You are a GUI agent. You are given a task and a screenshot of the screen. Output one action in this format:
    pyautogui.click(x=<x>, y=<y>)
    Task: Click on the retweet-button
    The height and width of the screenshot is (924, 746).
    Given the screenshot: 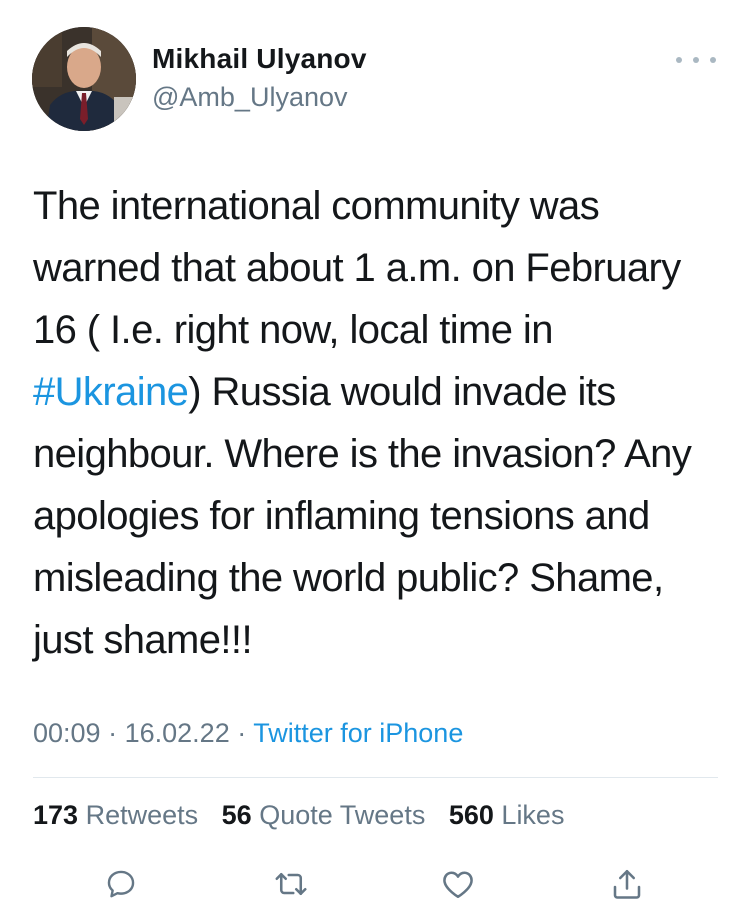 What is the action you would take?
    pyautogui.click(x=291, y=884)
    